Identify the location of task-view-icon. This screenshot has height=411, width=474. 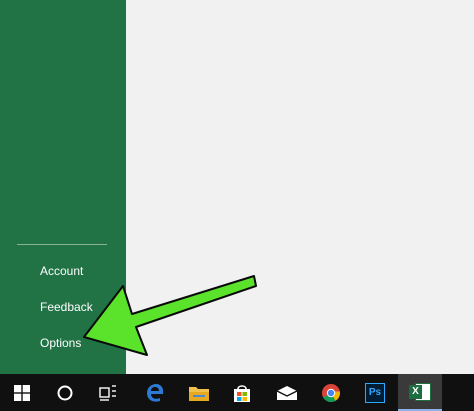
(107, 392).